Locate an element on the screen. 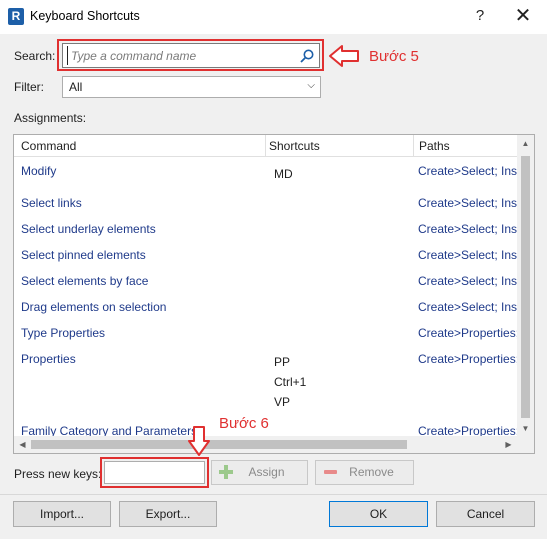  horizontal-scroll-thumb is located at coordinates (219, 444).